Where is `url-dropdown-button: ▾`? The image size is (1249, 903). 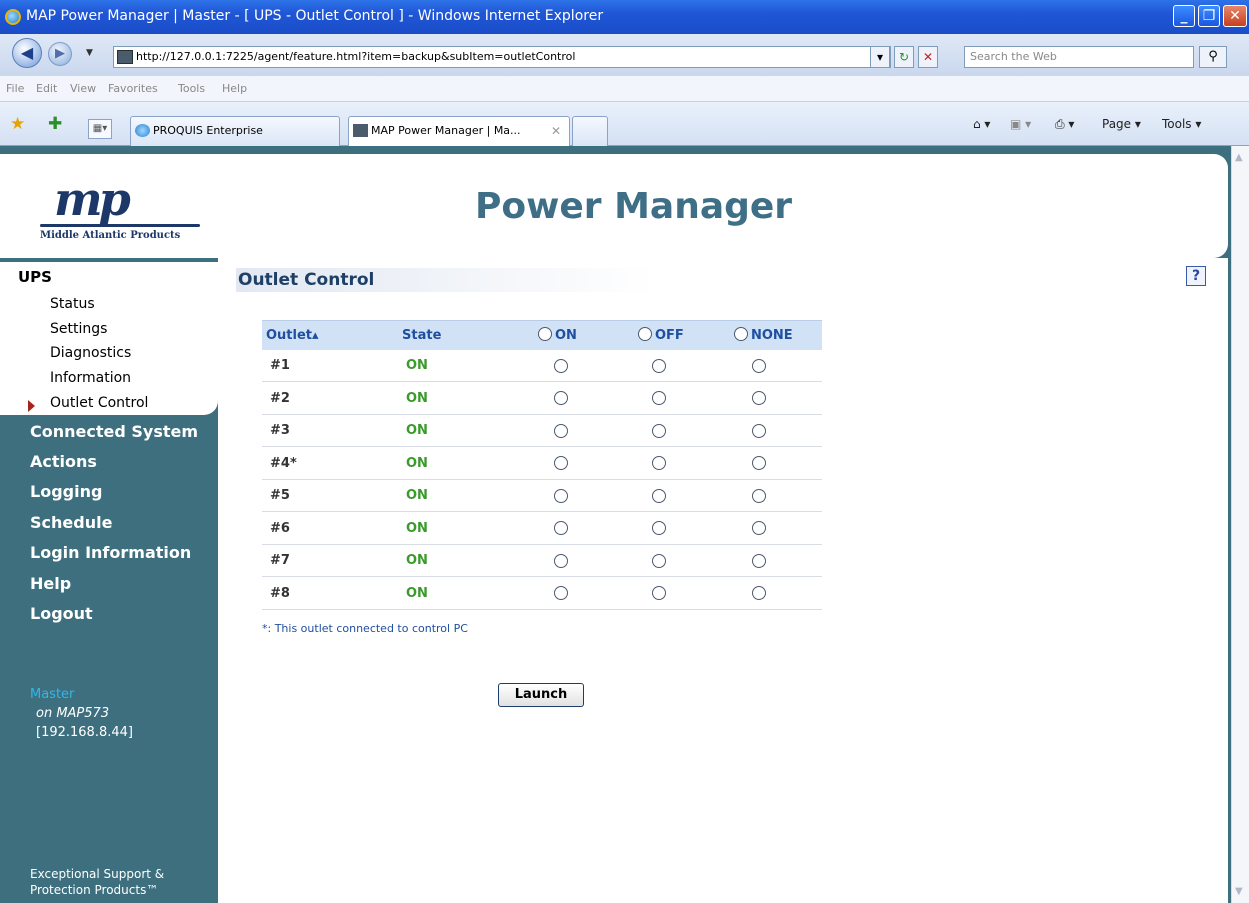 url-dropdown-button: ▾ is located at coordinates (880, 57).